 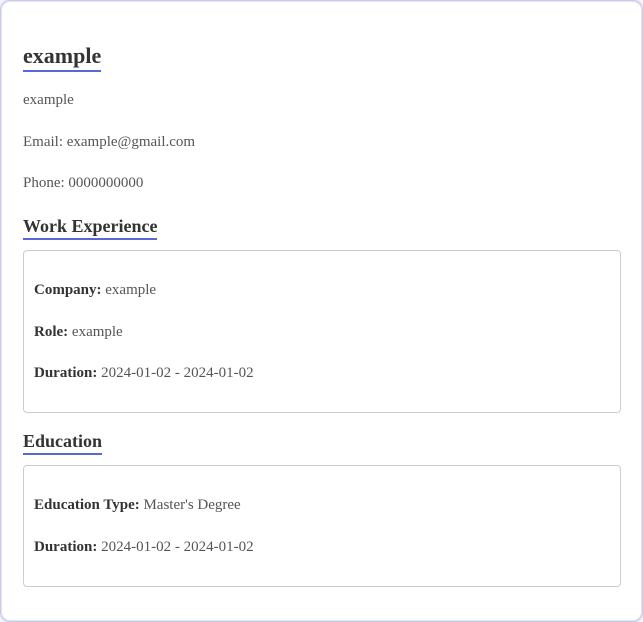 I want to click on education-duration-value: 2024-01-02 - 2024-01-02, so click(x=175, y=547).